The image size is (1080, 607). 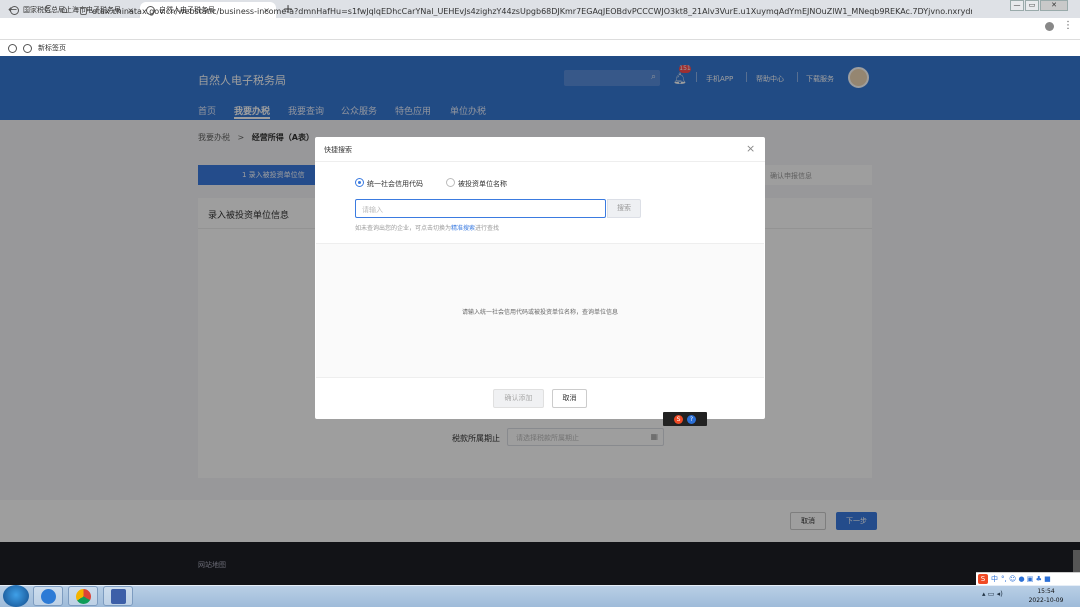 What do you see at coordinates (1046, 591) in the screenshot?
I see `clock-time: 15:54` at bounding box center [1046, 591].